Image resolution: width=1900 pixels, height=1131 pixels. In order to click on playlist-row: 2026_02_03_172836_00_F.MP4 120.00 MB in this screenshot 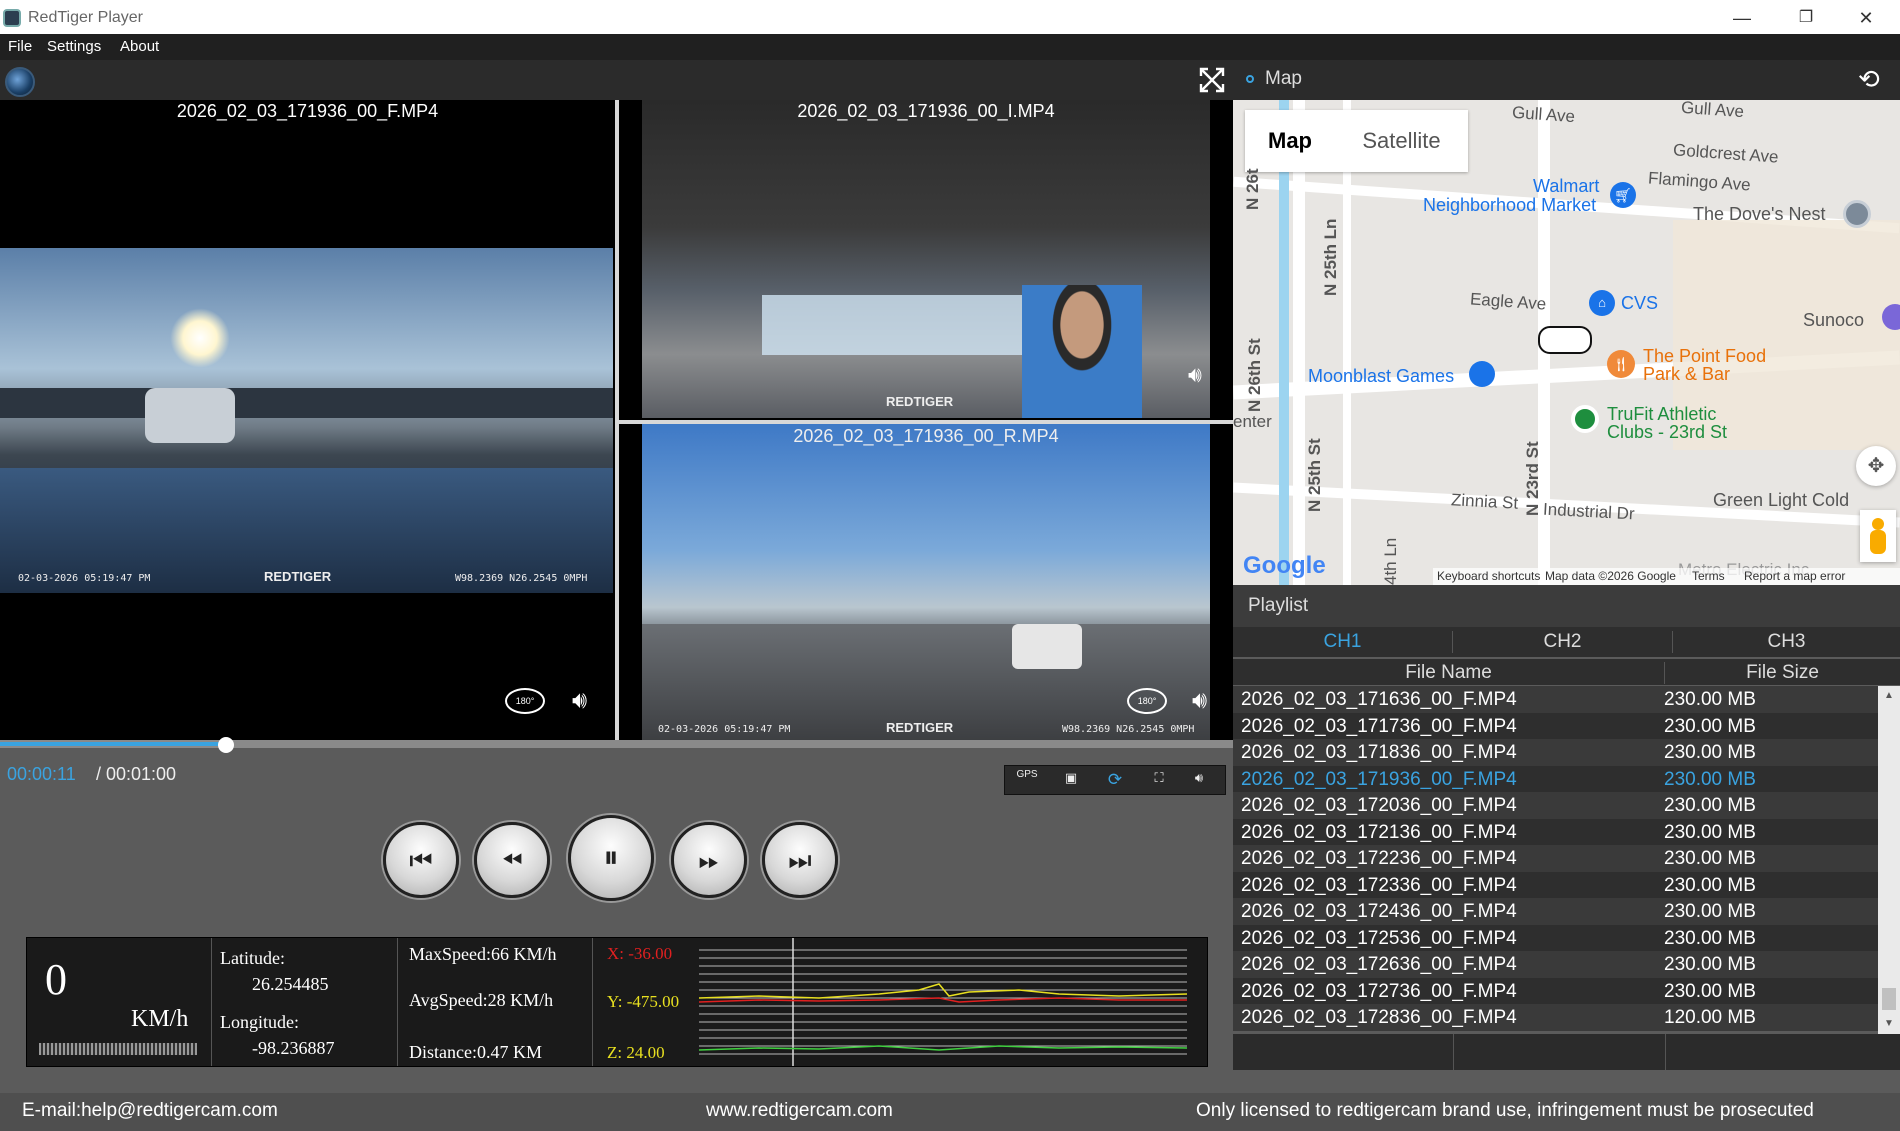, I will do `click(1555, 1017)`.